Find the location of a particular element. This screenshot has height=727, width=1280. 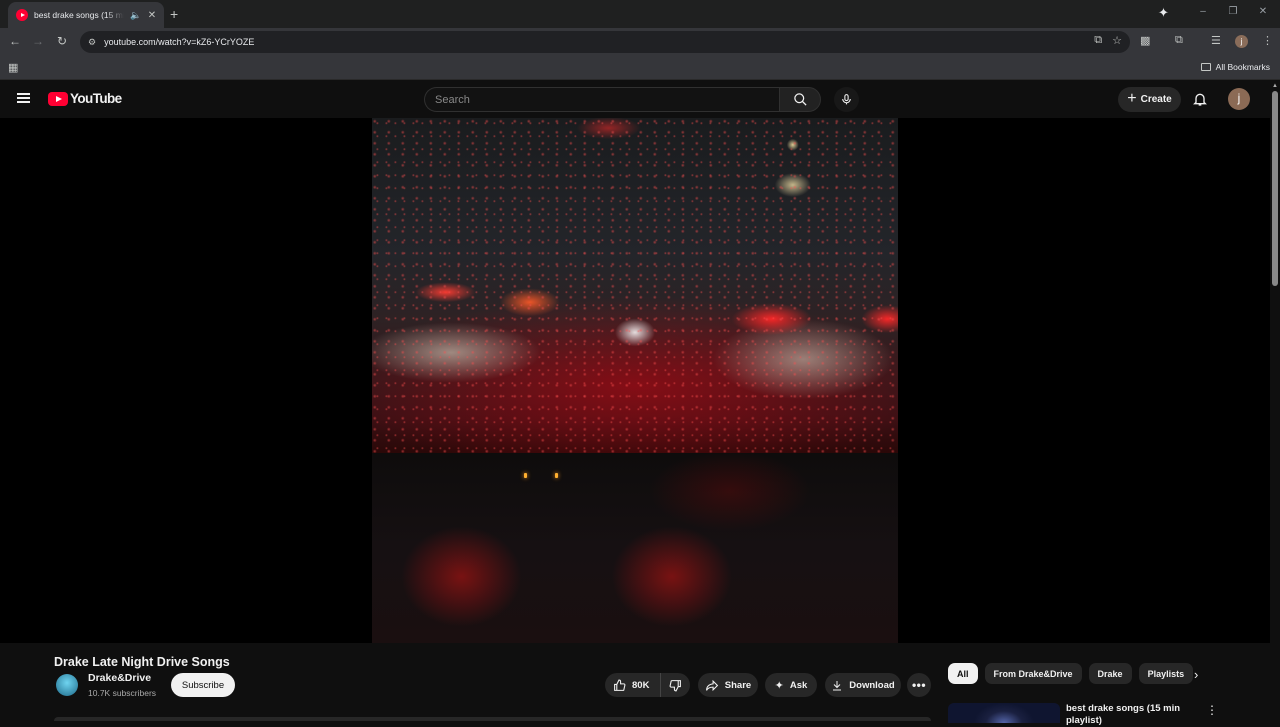

channel-avatar is located at coordinates (67, 685).